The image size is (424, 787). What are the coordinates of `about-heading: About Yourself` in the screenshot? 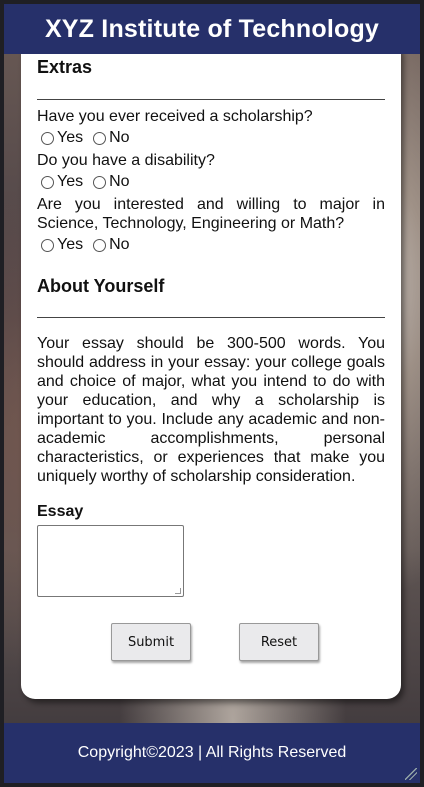 It's located at (101, 286).